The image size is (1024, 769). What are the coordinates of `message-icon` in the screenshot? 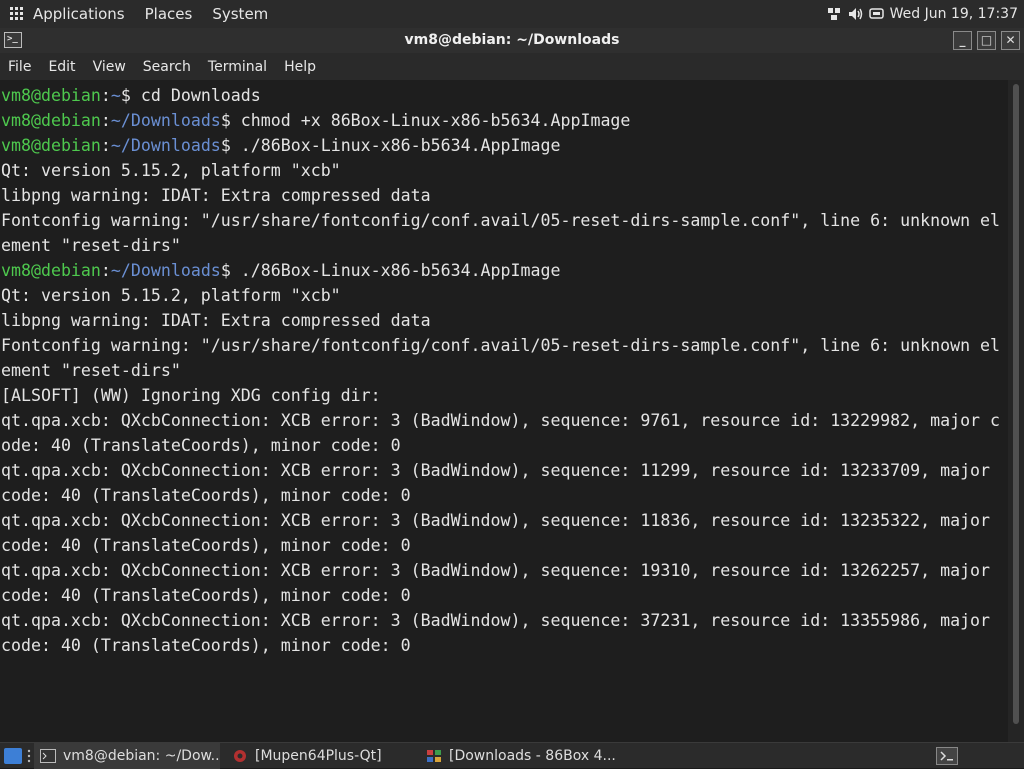 It's located at (876, 14).